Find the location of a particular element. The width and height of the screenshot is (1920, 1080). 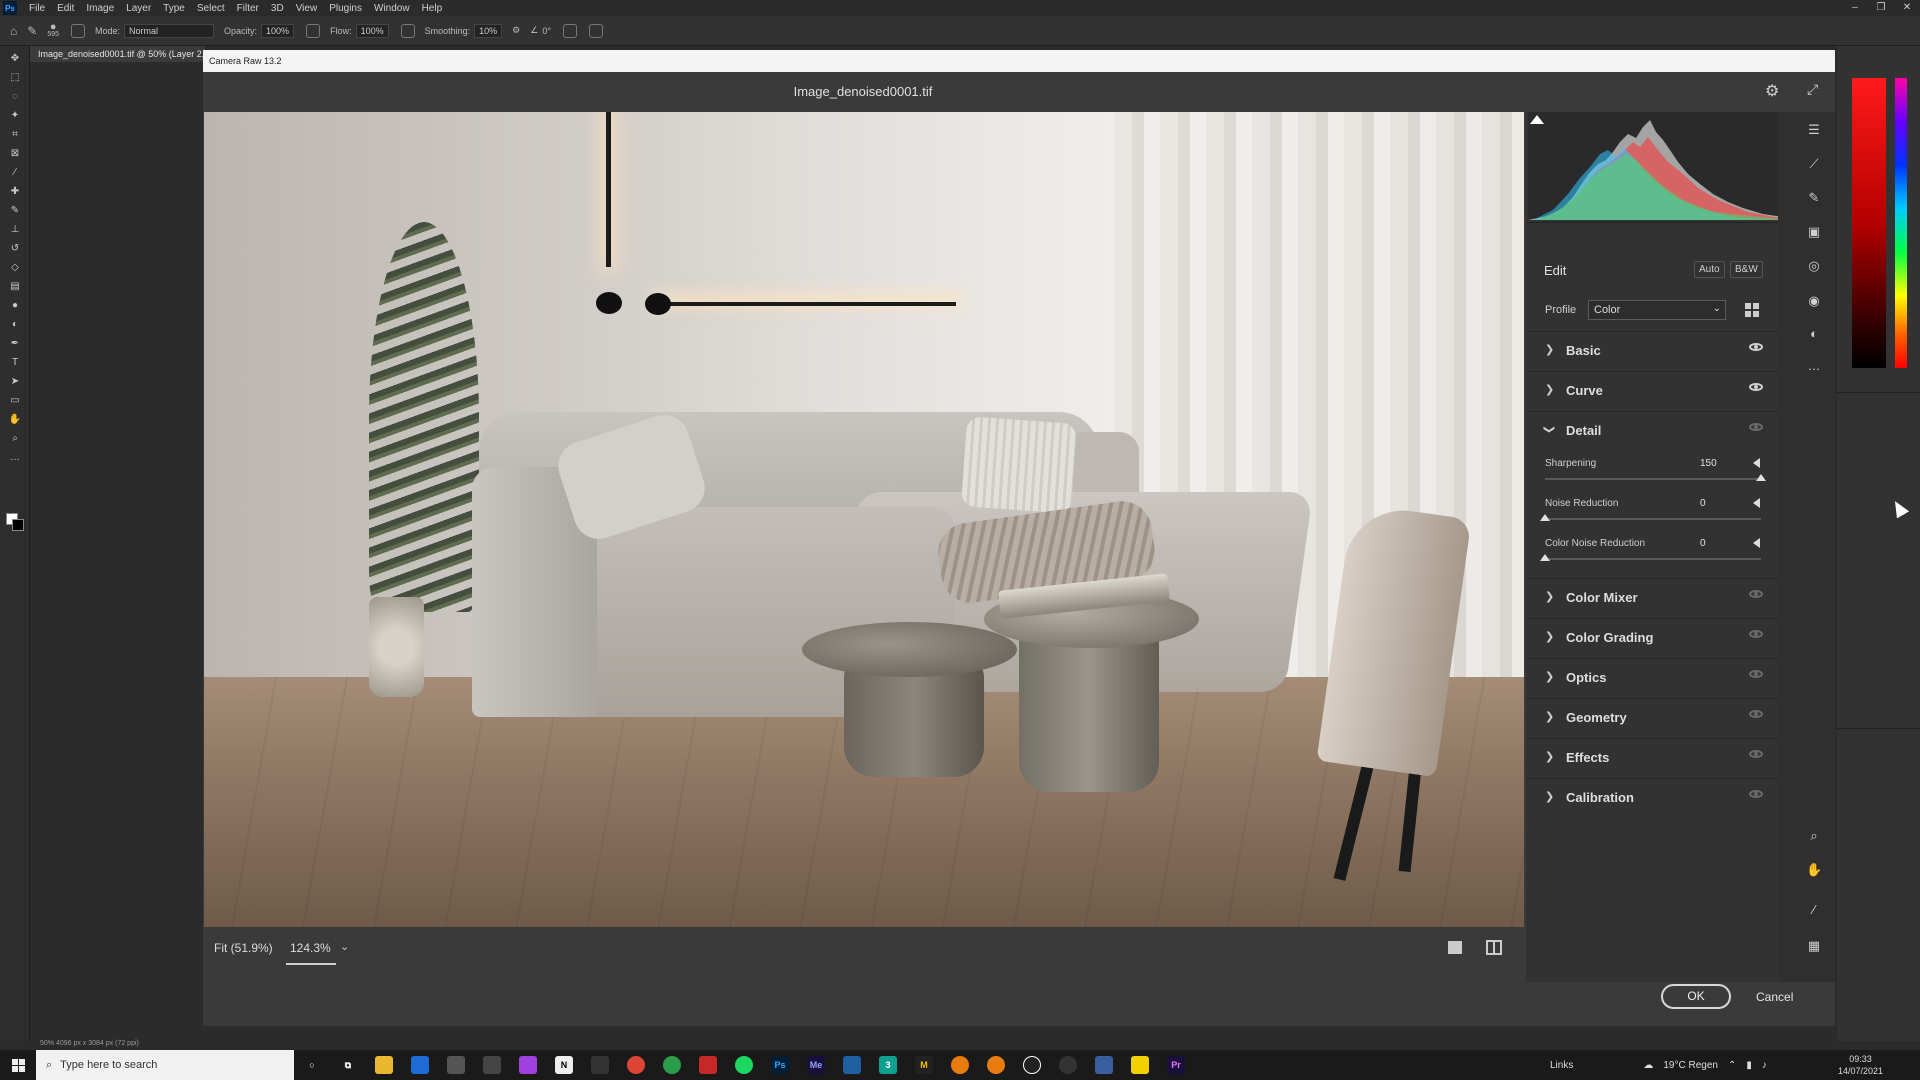

app-m-icon: M is located at coordinates (924, 1065).